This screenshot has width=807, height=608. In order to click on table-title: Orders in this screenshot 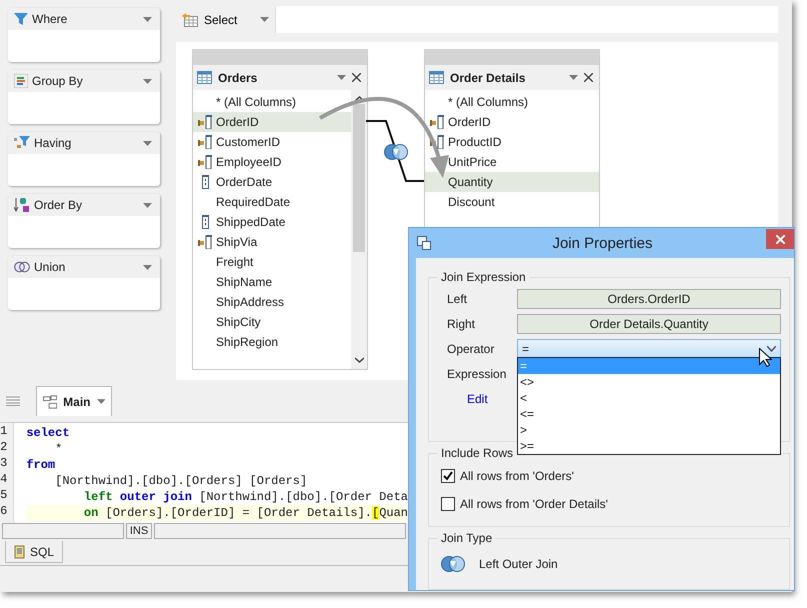, I will do `click(238, 77)`.